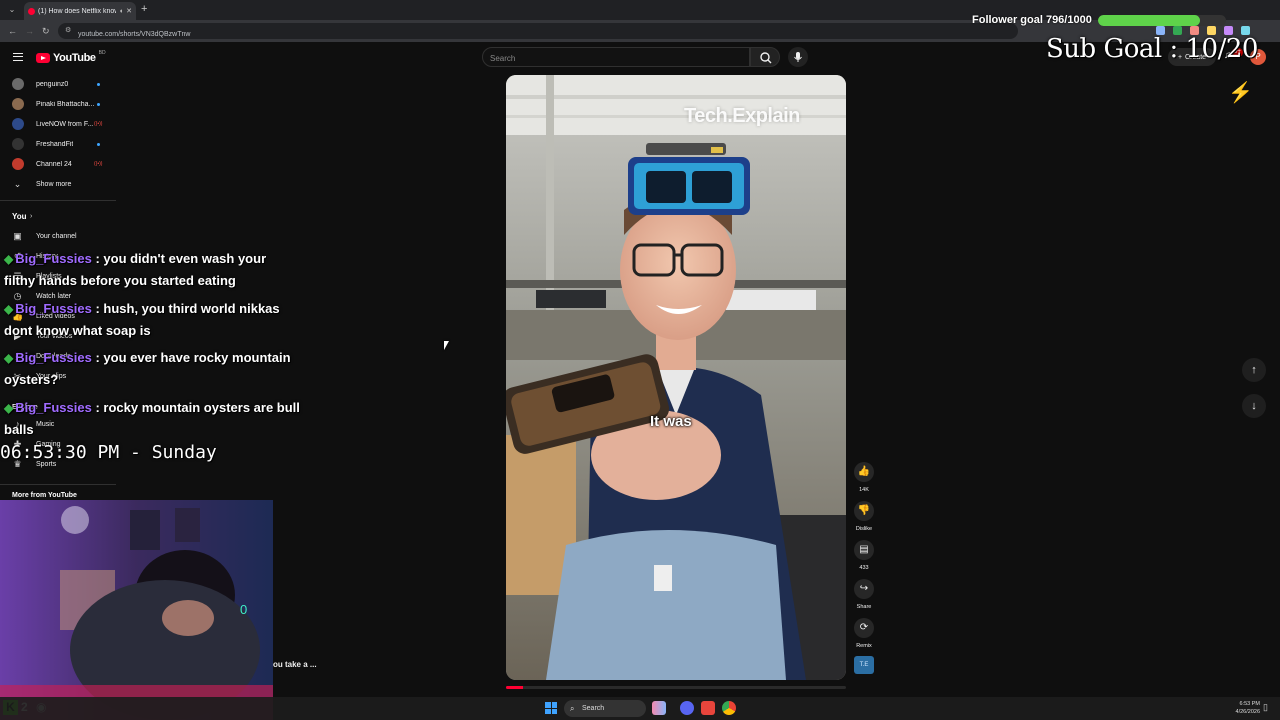  What do you see at coordinates (864, 665) in the screenshot?
I see `channel-thumbnail: T.E` at bounding box center [864, 665].